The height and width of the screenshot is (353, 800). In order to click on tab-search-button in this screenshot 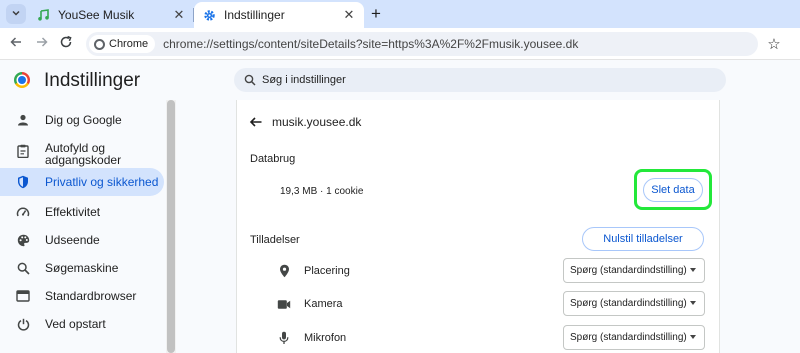, I will do `click(16, 14)`.